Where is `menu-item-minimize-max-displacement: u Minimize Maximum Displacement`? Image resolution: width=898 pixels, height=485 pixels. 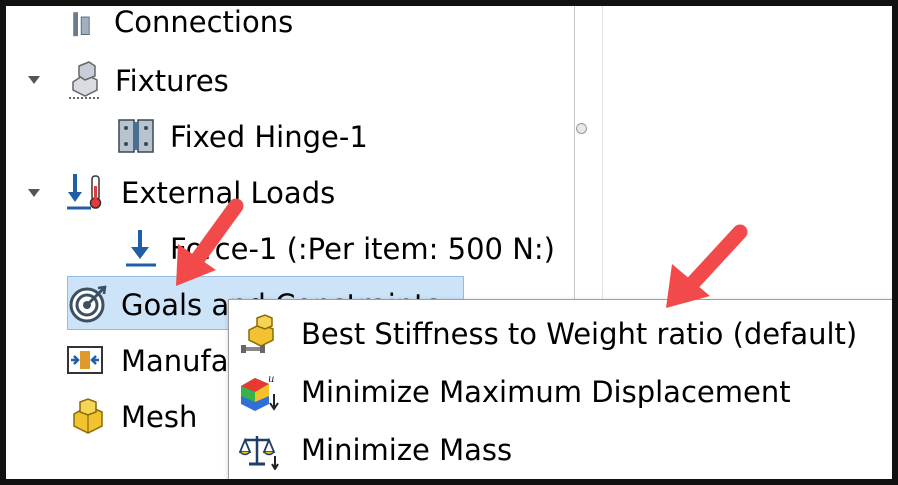 menu-item-minimize-max-displacement: u Minimize Maximum Displacement is located at coordinates (560, 392).